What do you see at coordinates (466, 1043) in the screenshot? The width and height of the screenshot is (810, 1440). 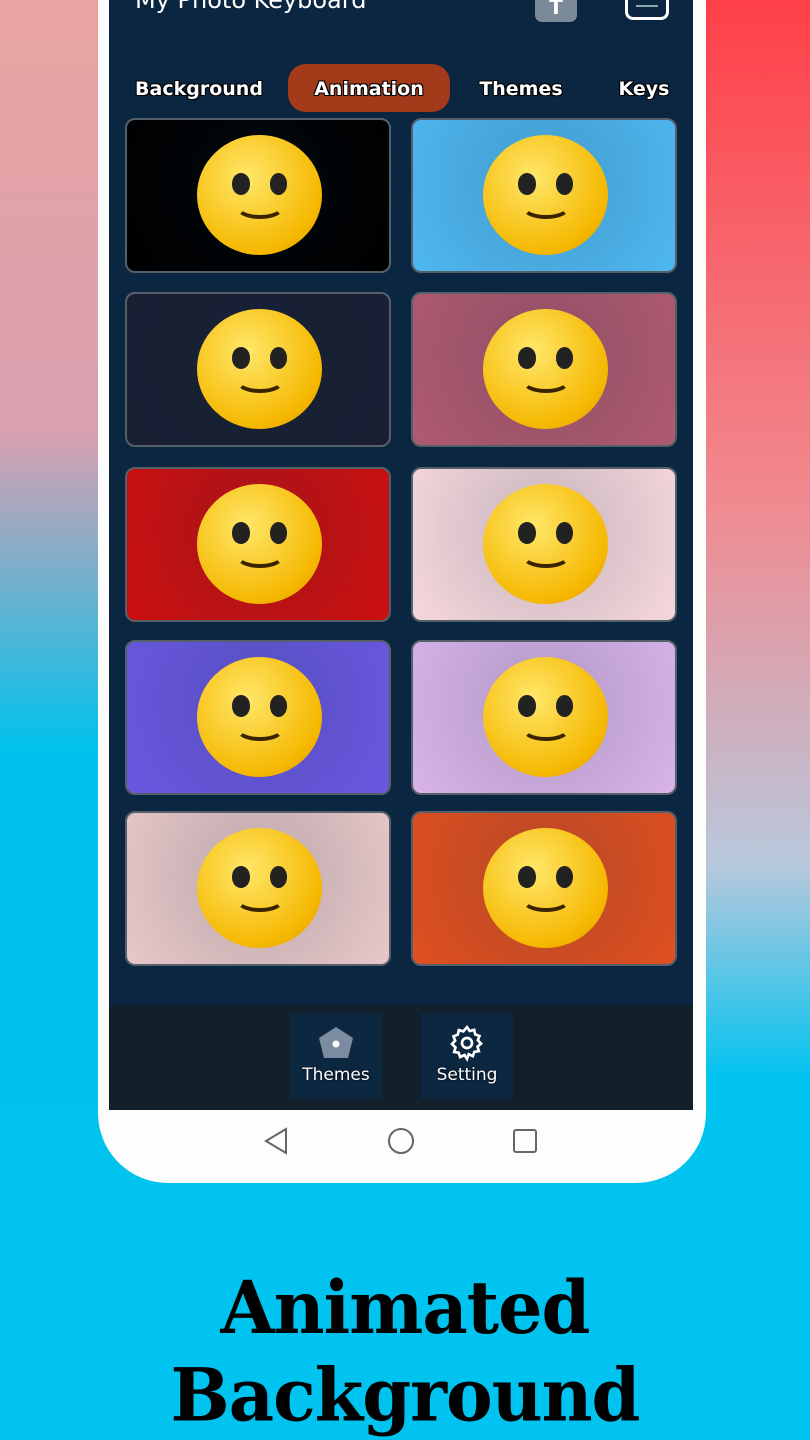 I see `gear-icon` at bounding box center [466, 1043].